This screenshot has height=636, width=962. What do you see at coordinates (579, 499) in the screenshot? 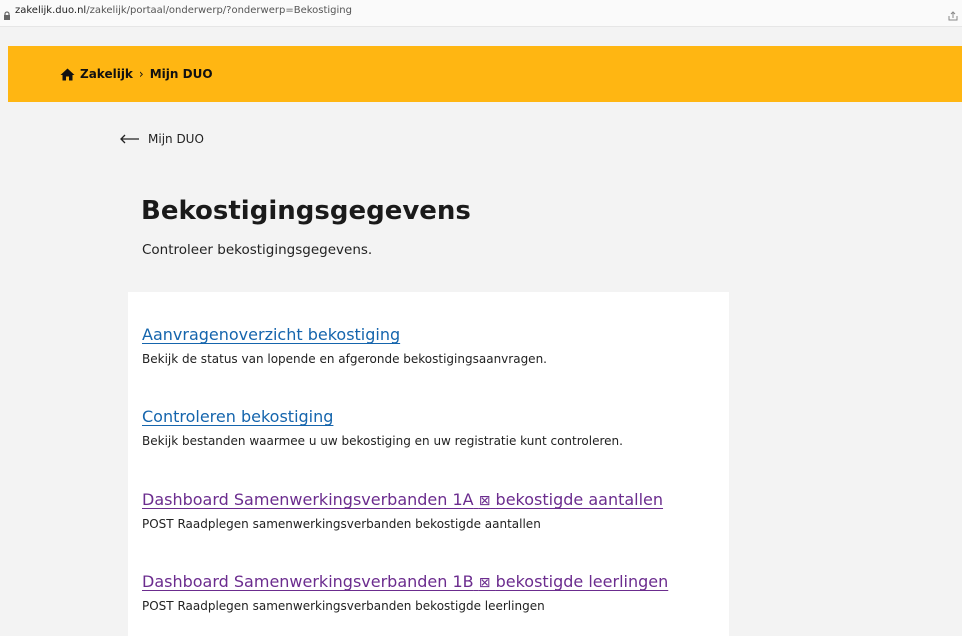
I see `link-text-end: bekostigde aantallen` at bounding box center [579, 499].